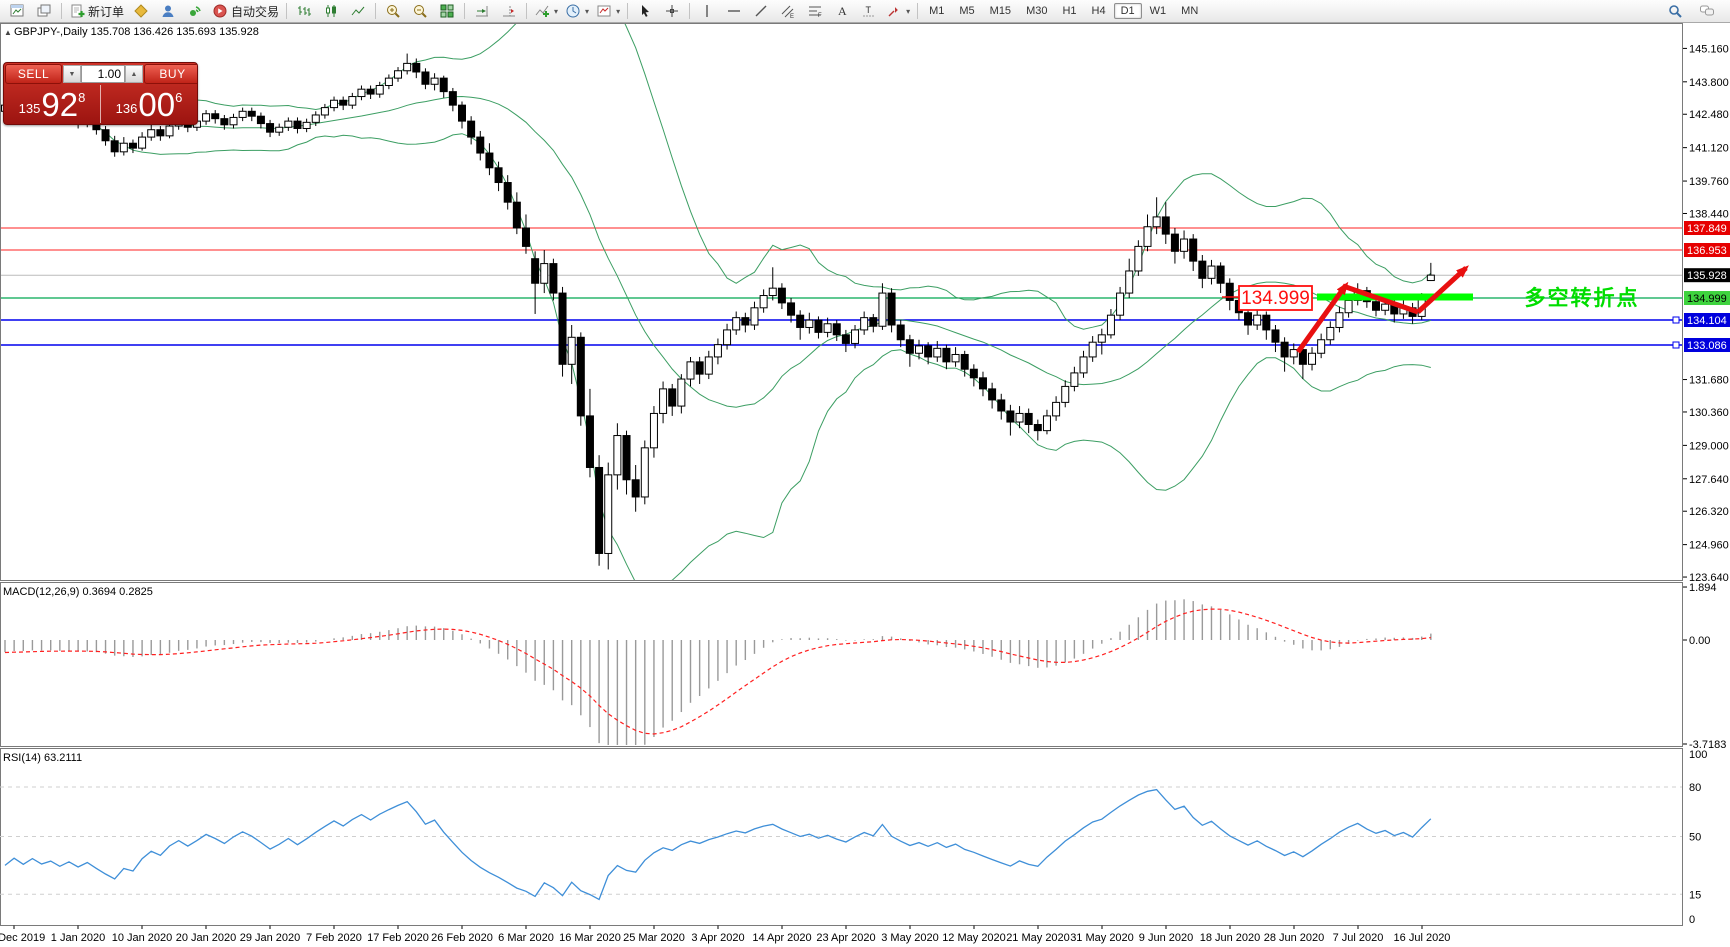 The image size is (1730, 947). What do you see at coordinates (707, 11) in the screenshot?
I see `vertical-line-button` at bounding box center [707, 11].